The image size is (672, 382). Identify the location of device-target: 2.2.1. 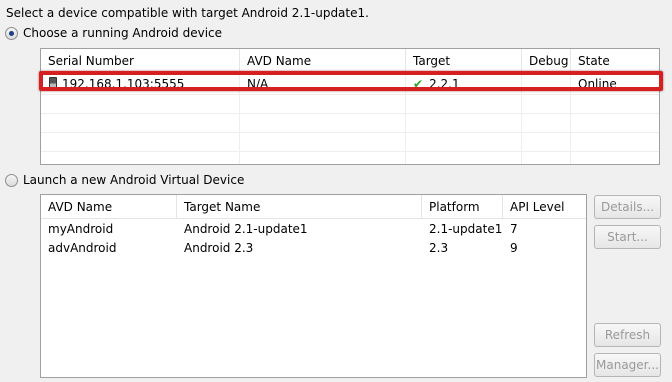
(444, 84).